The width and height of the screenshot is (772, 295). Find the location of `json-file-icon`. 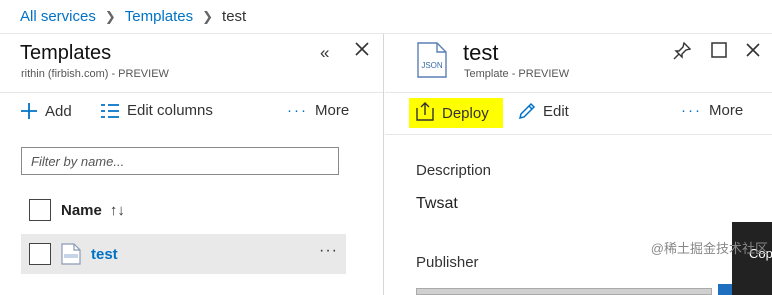

json-file-icon is located at coordinates (71, 254).